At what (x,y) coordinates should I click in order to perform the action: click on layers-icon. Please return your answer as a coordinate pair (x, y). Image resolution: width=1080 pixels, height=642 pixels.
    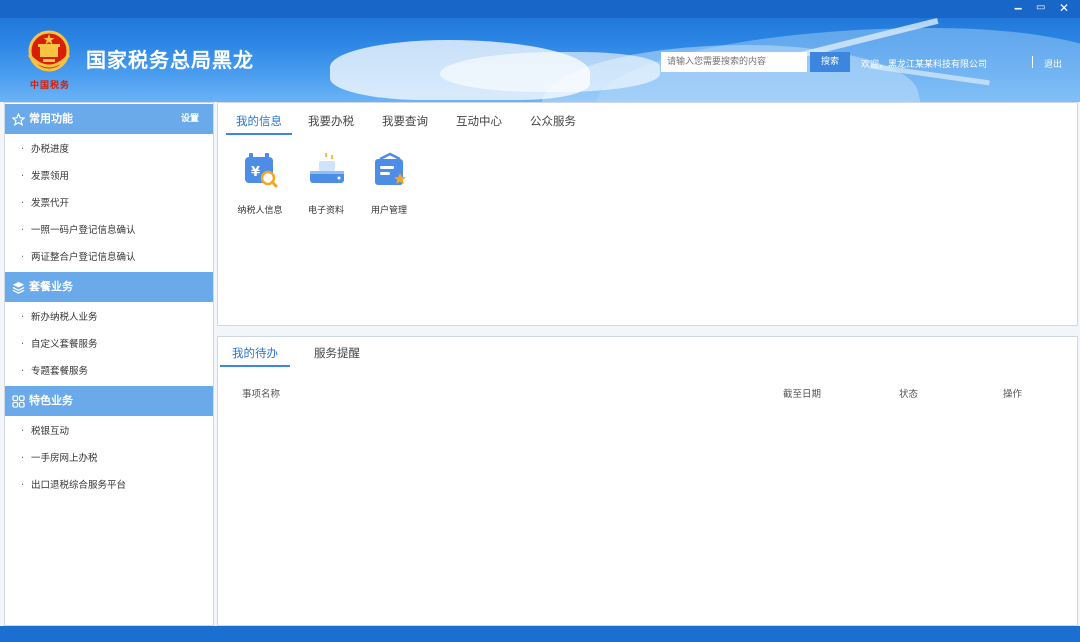
    Looking at the image, I should click on (18, 287).